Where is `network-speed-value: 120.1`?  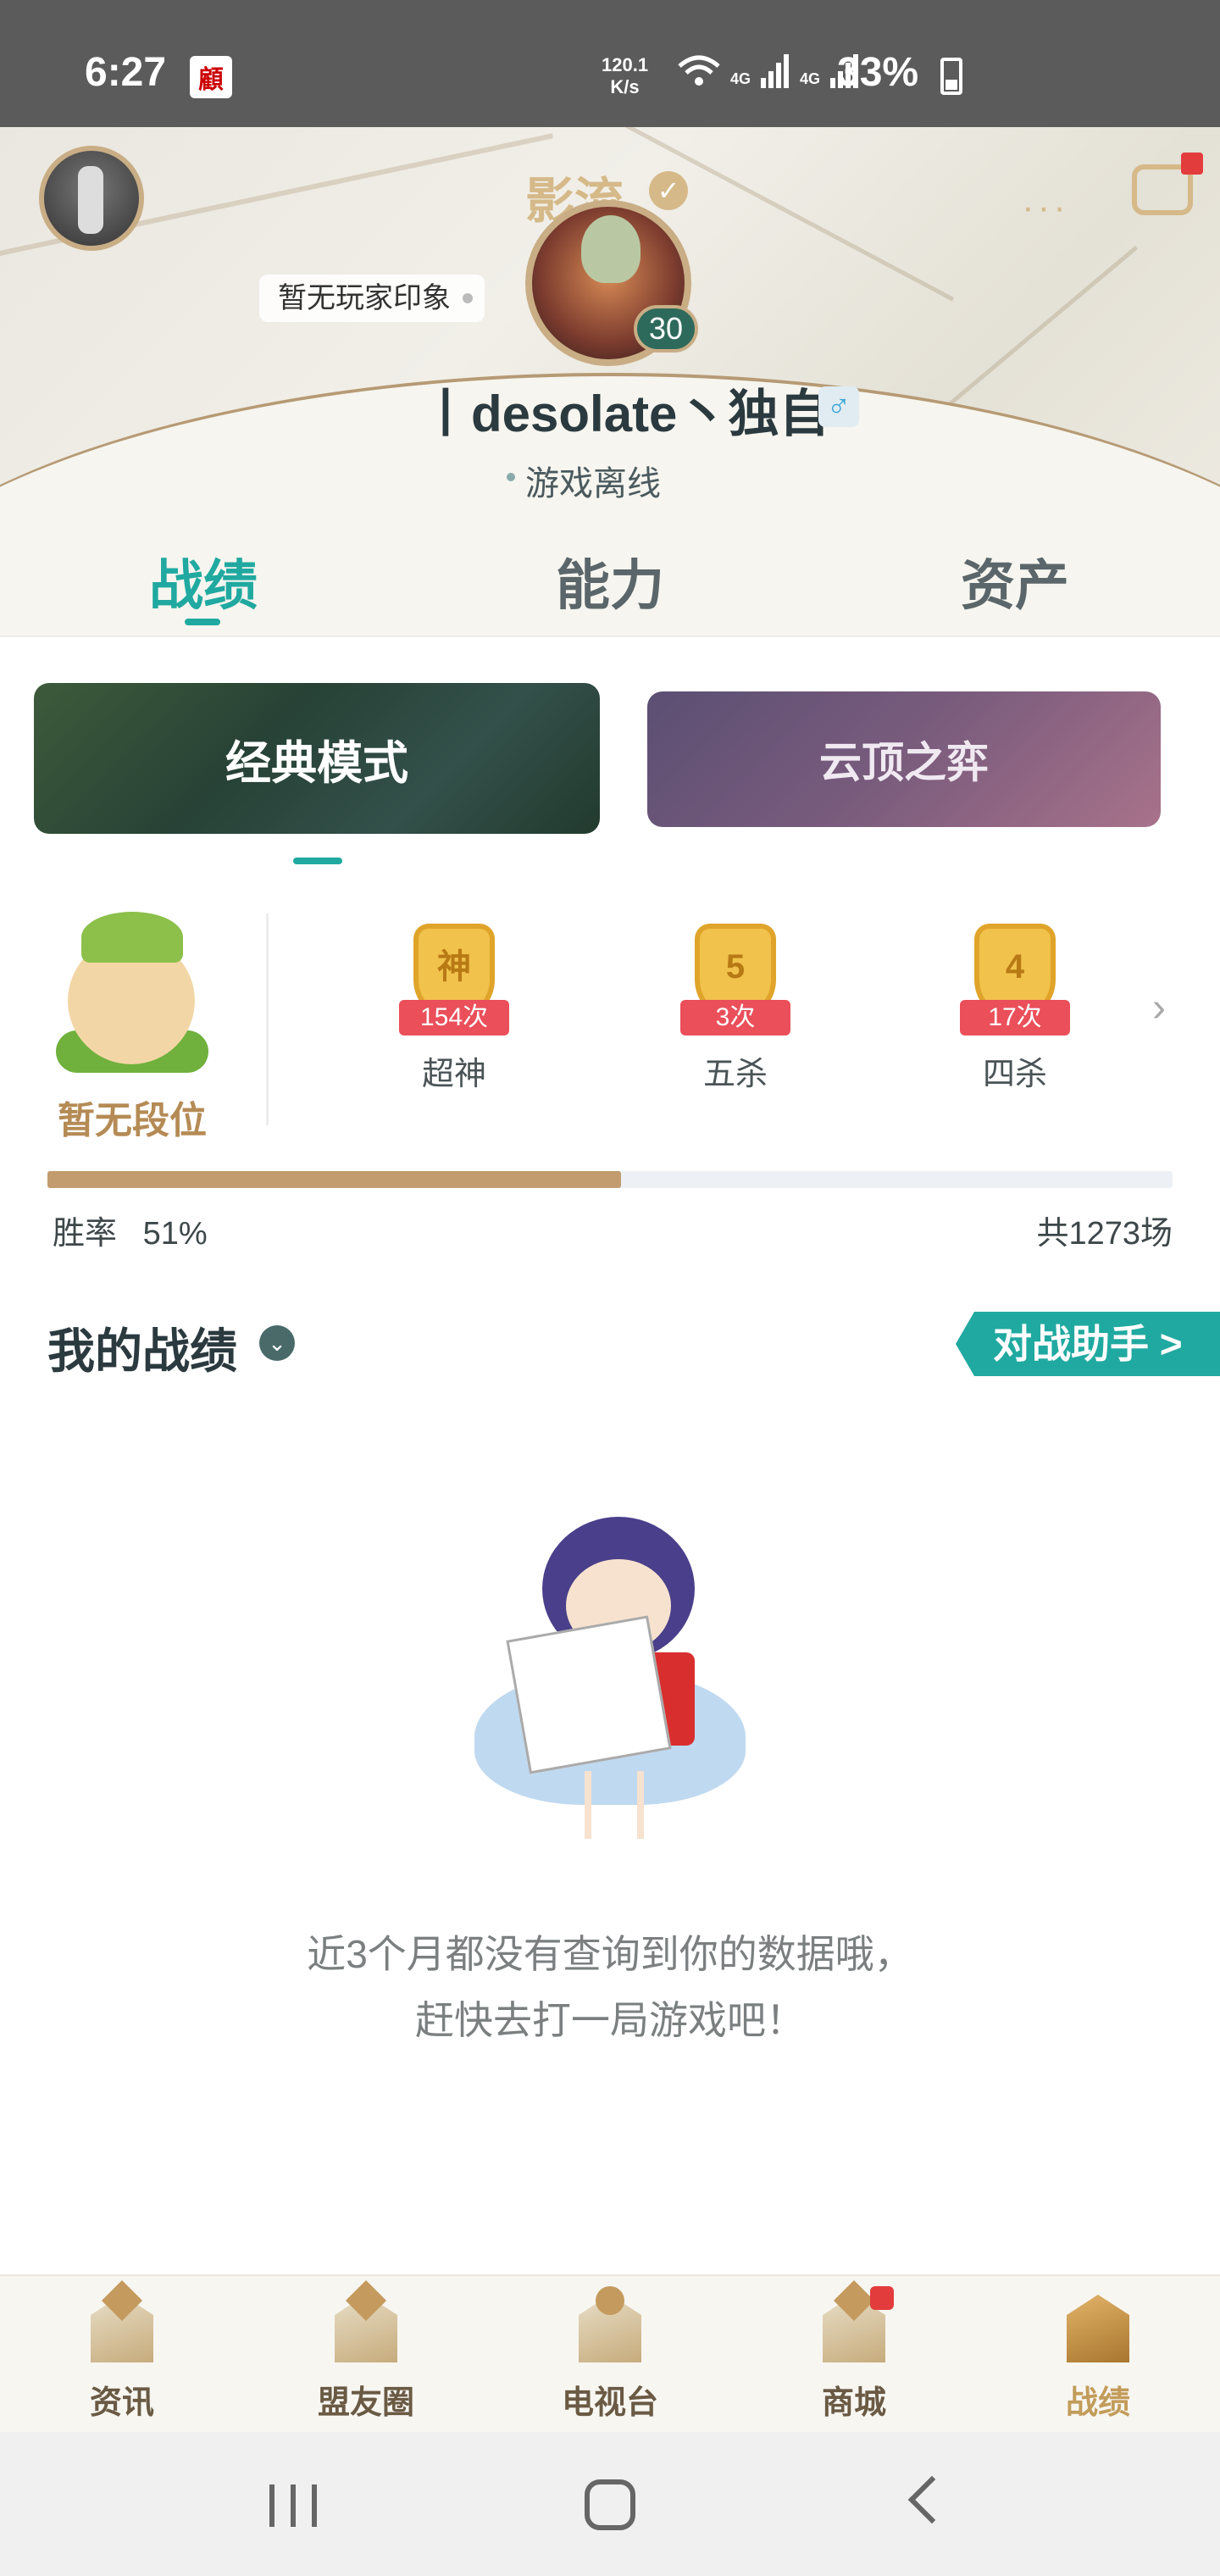
network-speed-value: 120.1 is located at coordinates (625, 64).